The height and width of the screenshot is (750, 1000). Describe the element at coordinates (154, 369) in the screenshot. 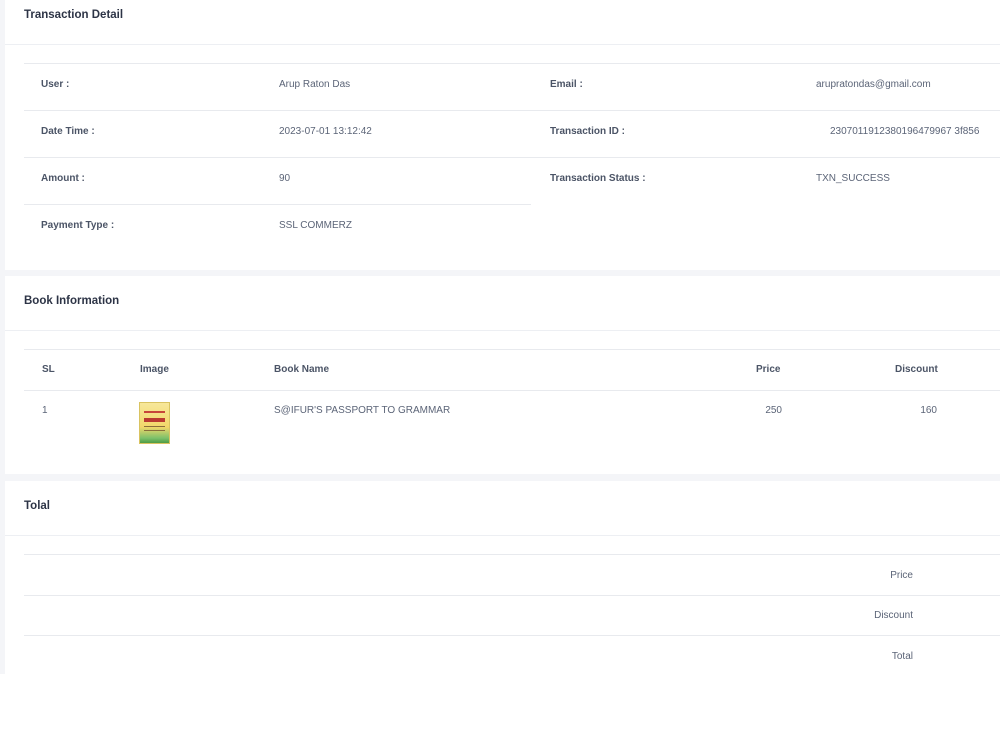

I see `column-header-image: Image` at that location.